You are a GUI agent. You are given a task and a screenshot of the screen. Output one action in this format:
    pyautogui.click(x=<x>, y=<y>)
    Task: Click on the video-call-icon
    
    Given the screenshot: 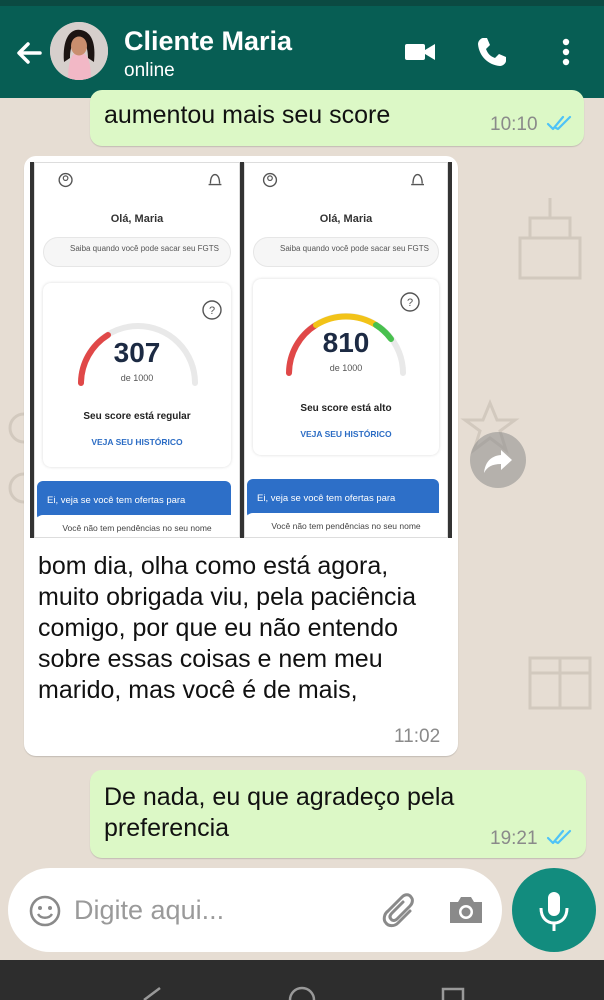 What is the action you would take?
    pyautogui.click(x=420, y=52)
    